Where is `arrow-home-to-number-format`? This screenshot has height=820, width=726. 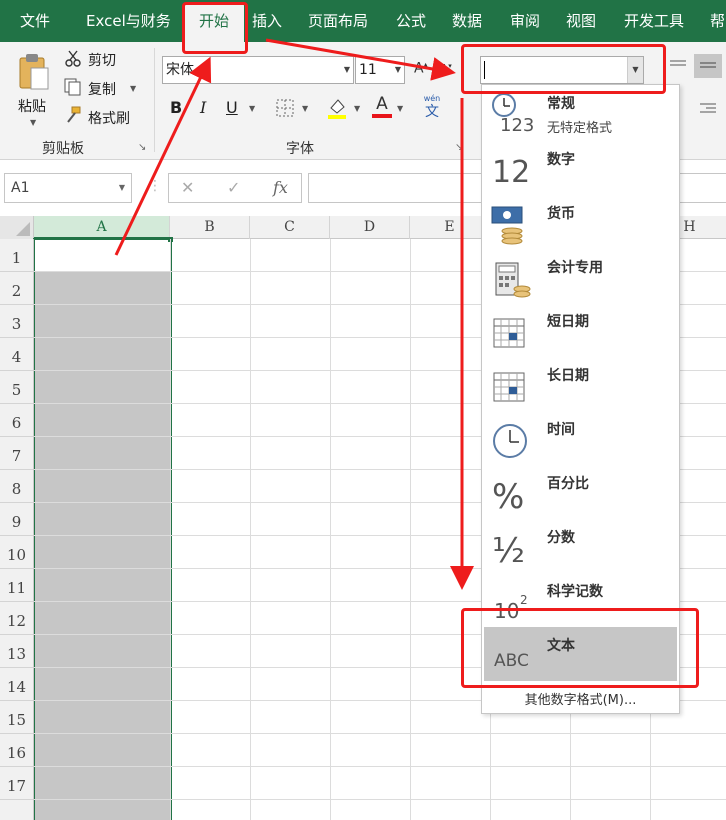
arrow-home-to-number-format is located at coordinates (360, 59).